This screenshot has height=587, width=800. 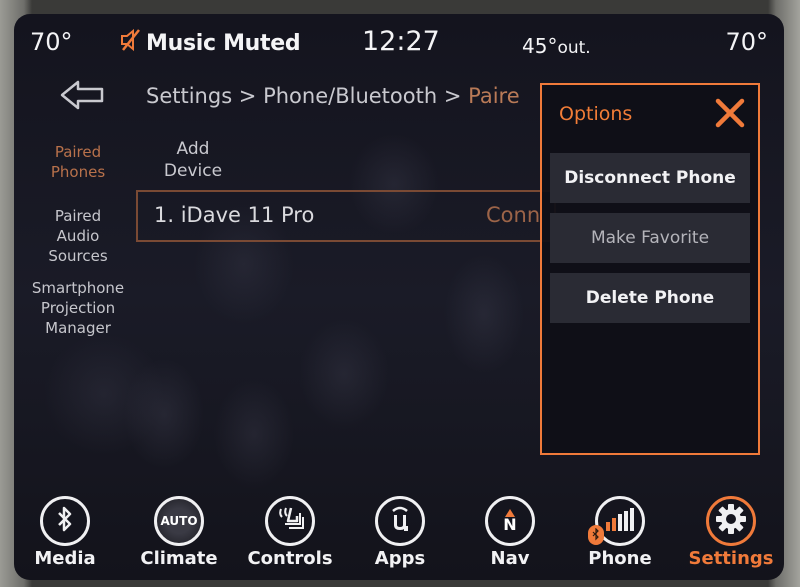 What do you see at coordinates (650, 178) in the screenshot?
I see `disconnect-phone-button: Disconnect Phone` at bounding box center [650, 178].